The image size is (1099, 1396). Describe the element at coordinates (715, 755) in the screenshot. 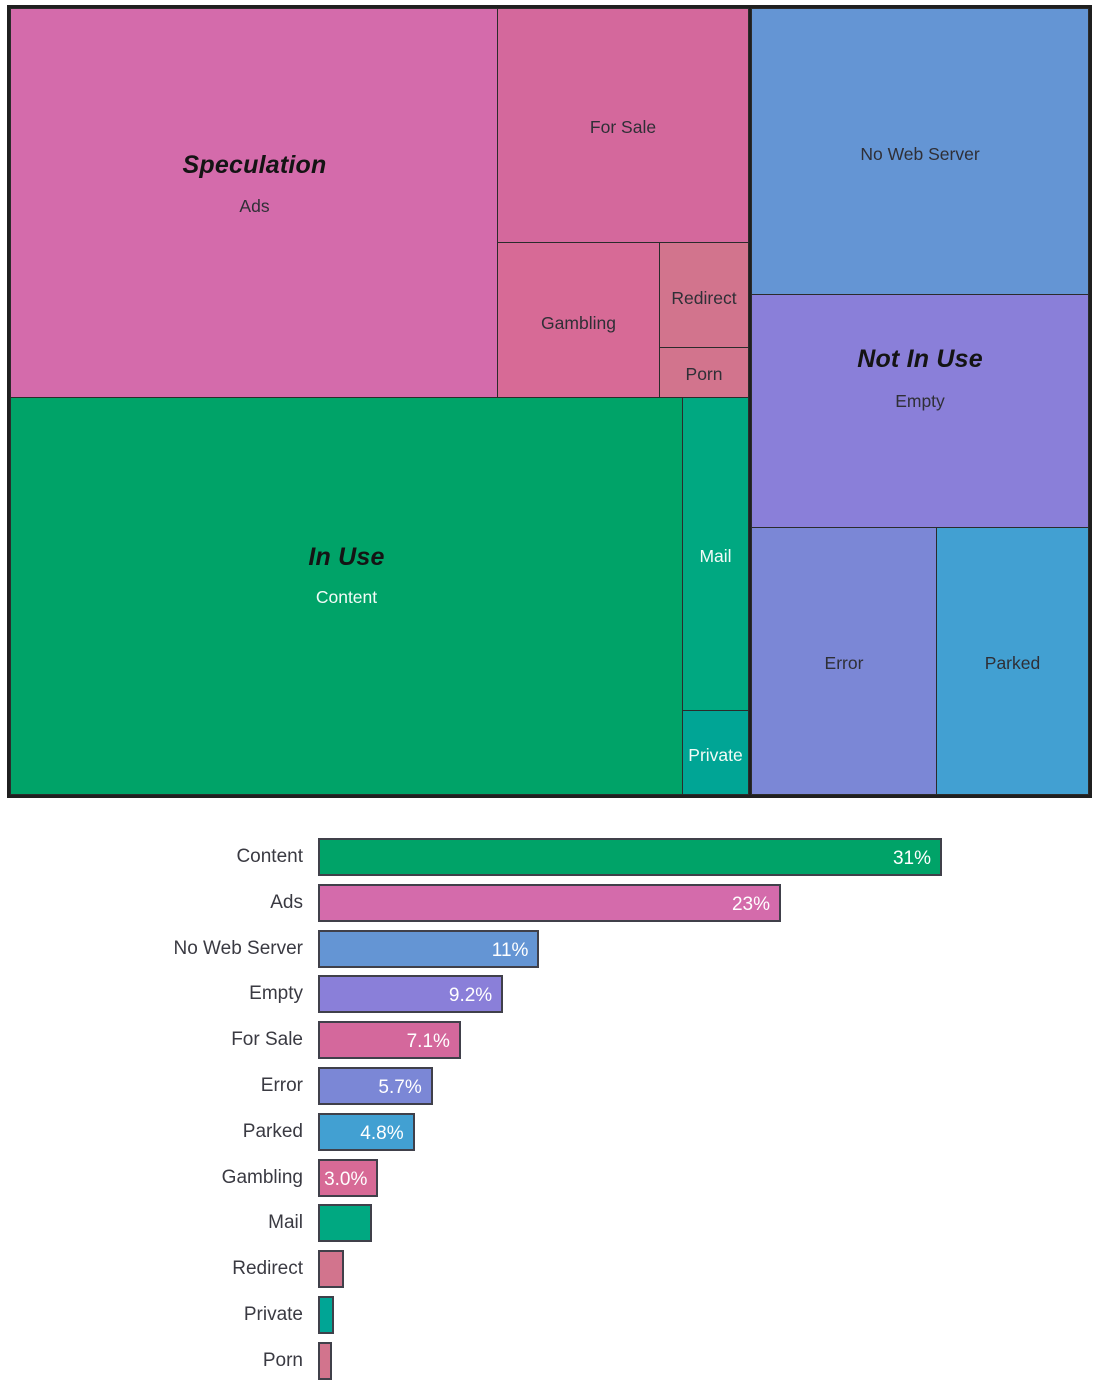

I see `treemap-cell-label-private: Private` at that location.